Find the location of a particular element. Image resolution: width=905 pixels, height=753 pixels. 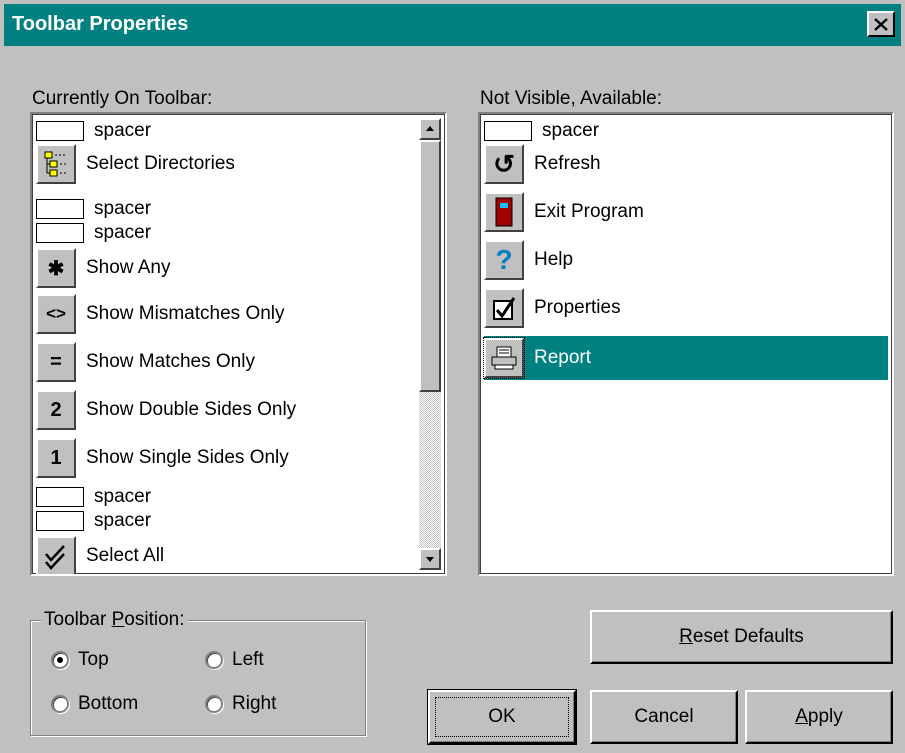

list-item: Exit Program is located at coordinates (686, 212).